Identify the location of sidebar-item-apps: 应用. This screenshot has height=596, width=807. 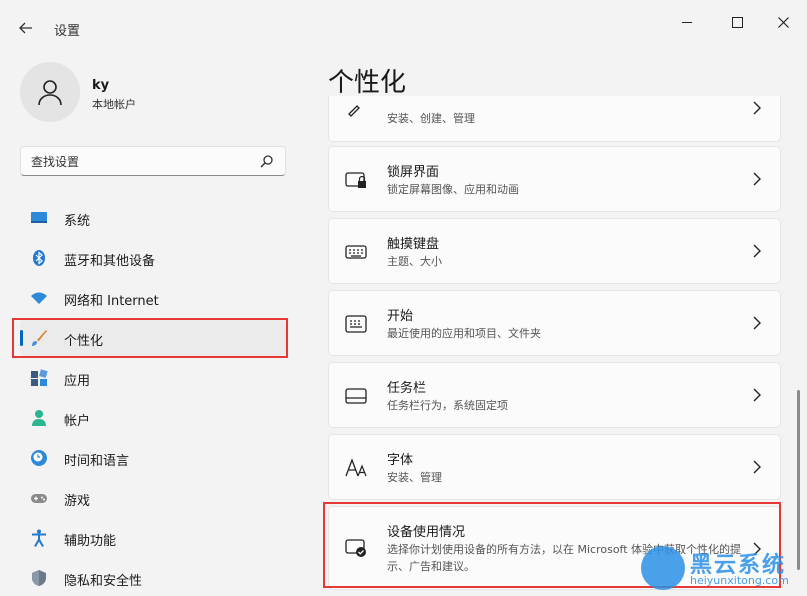
(153, 378).